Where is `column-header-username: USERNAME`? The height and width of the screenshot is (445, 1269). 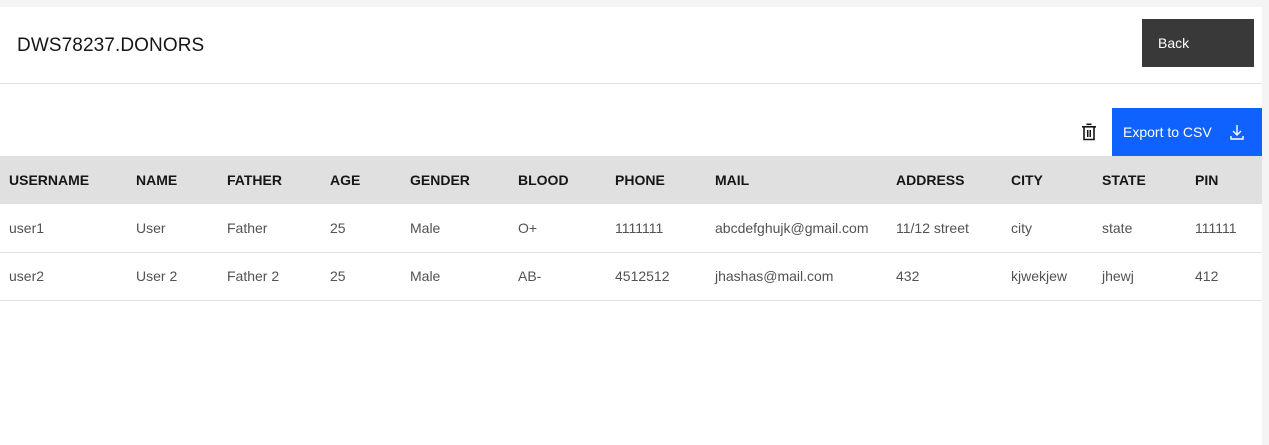 column-header-username: USERNAME is located at coordinates (63, 180).